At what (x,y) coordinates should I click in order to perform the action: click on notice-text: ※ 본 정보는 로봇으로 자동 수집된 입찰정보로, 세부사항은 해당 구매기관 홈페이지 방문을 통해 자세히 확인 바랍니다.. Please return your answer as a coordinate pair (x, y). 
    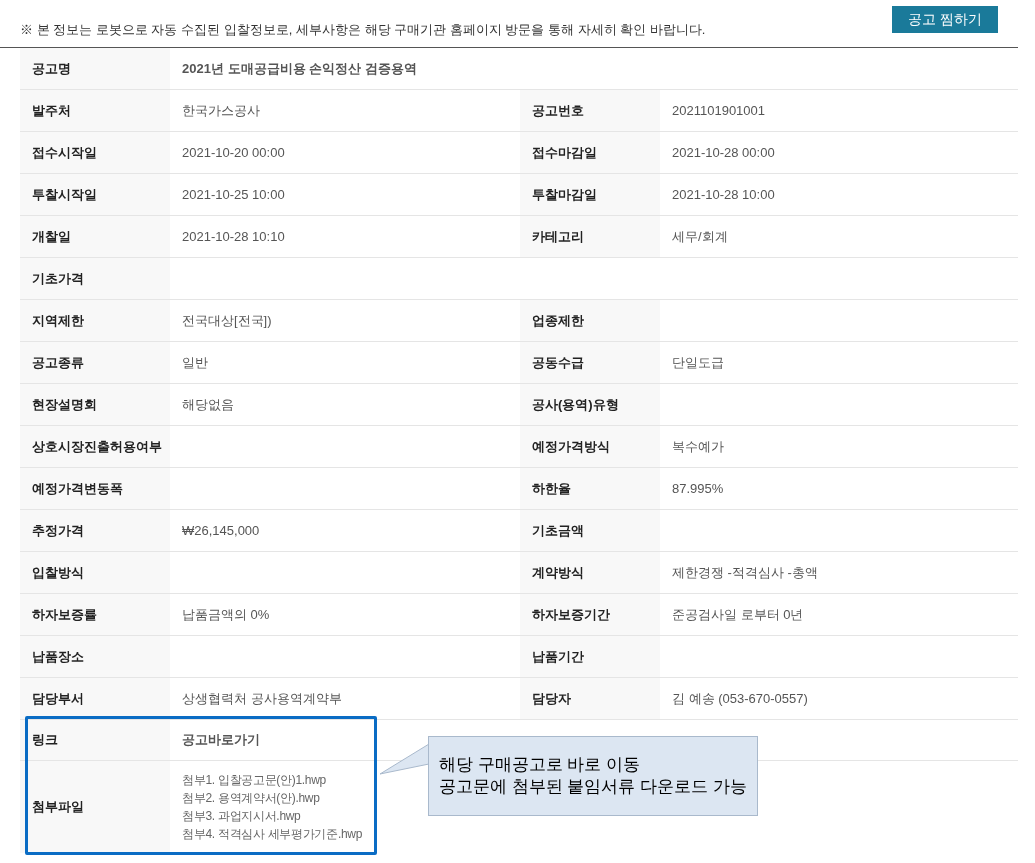
    Looking at the image, I should click on (363, 29).